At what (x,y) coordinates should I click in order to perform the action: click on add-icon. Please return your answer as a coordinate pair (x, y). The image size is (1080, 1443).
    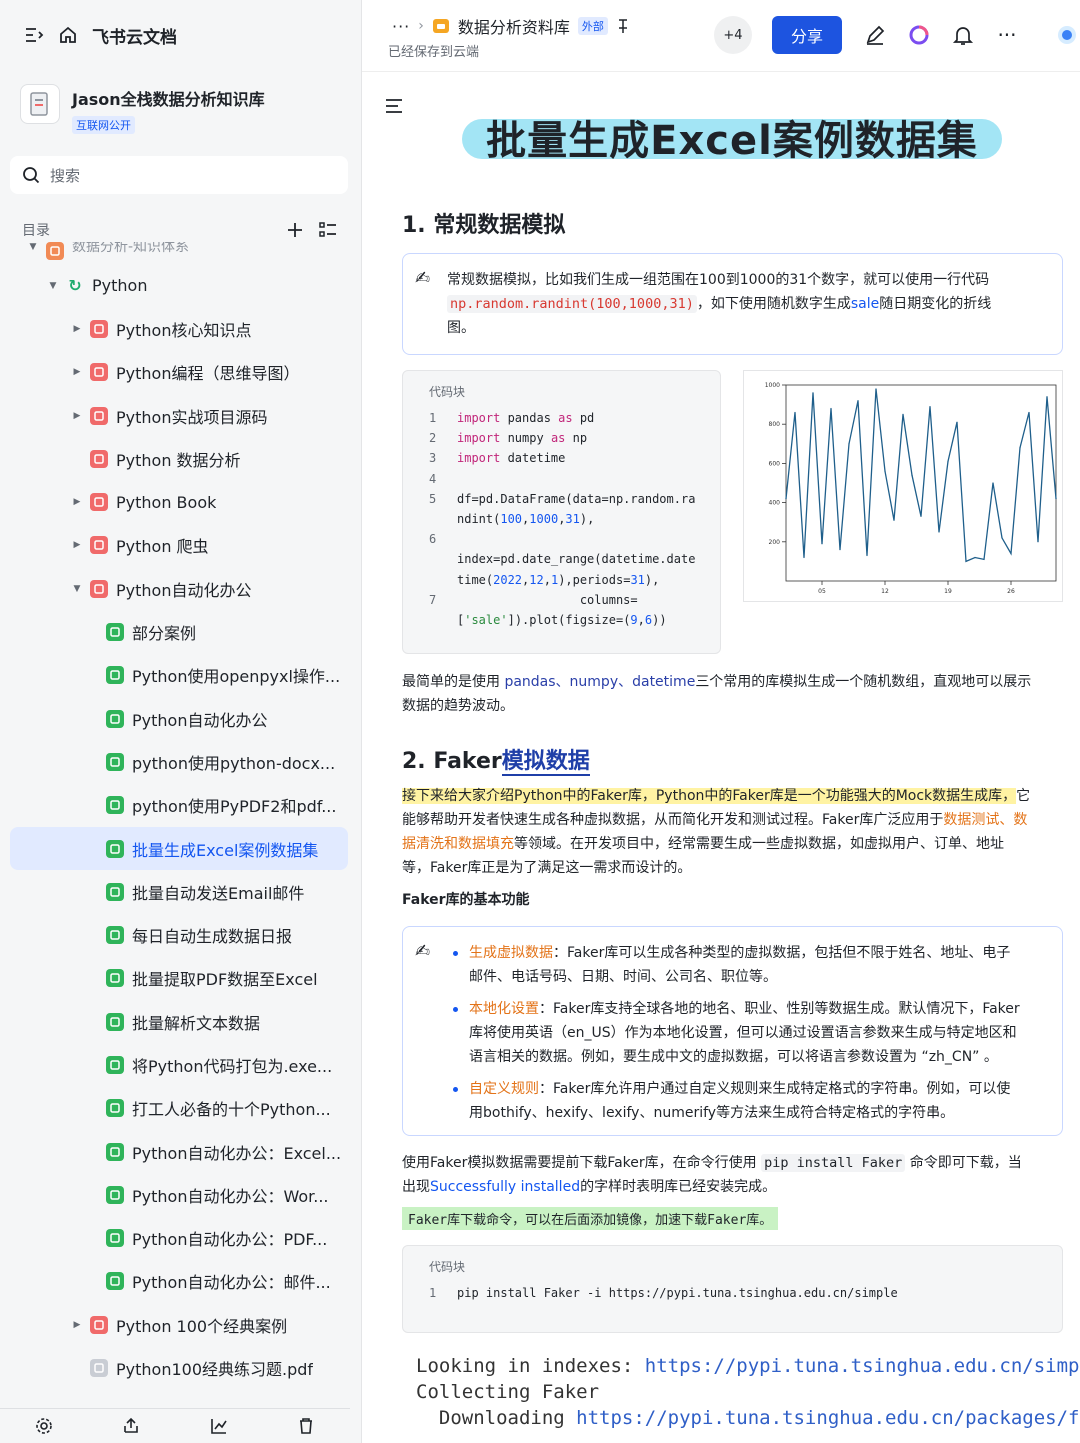
    Looking at the image, I should click on (295, 230).